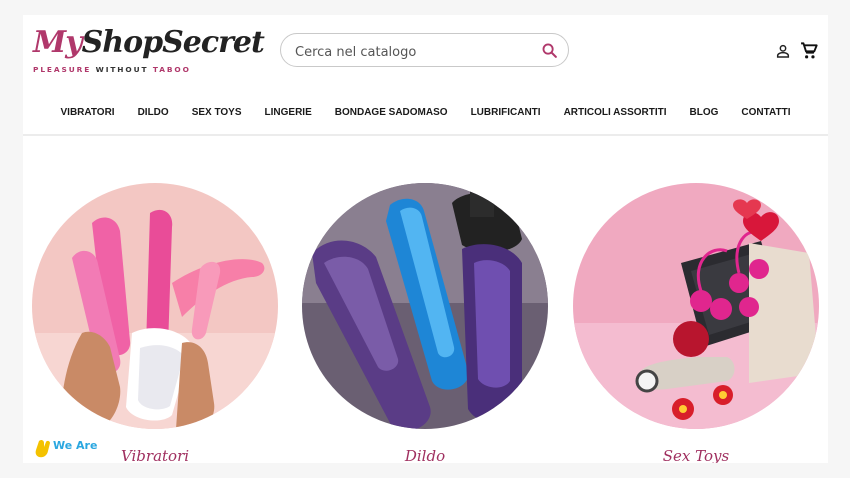  I want to click on nav-item-lubrificanti: LUBRIFICANTI, so click(505, 113).